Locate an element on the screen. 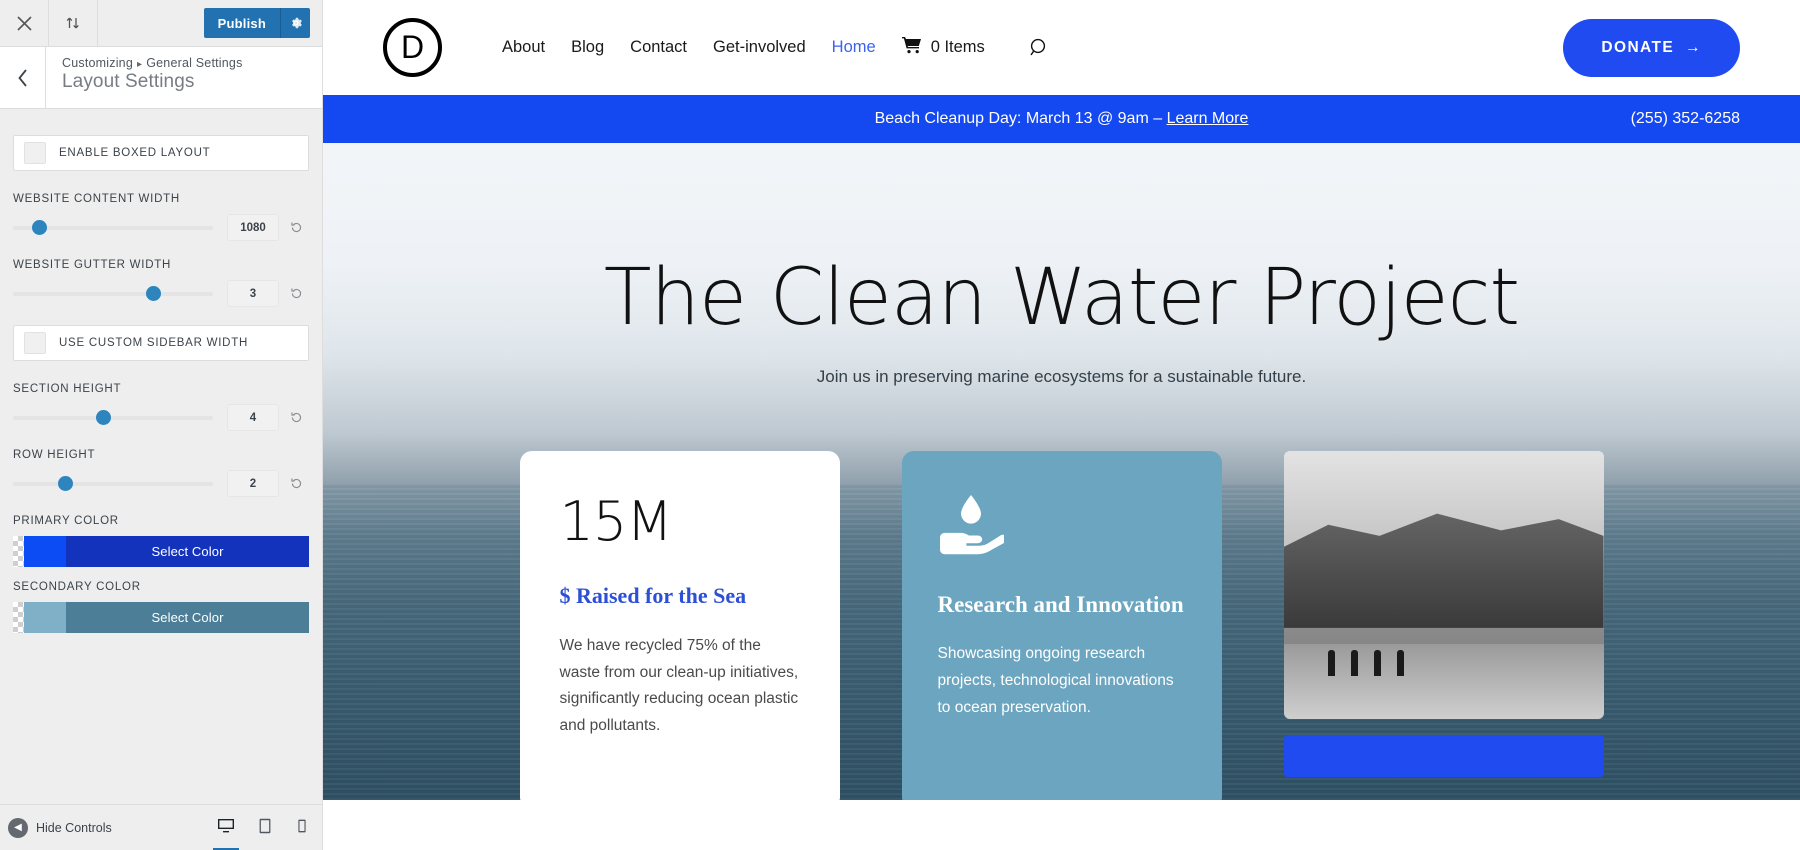  publish-button: Publish is located at coordinates (241, 23).